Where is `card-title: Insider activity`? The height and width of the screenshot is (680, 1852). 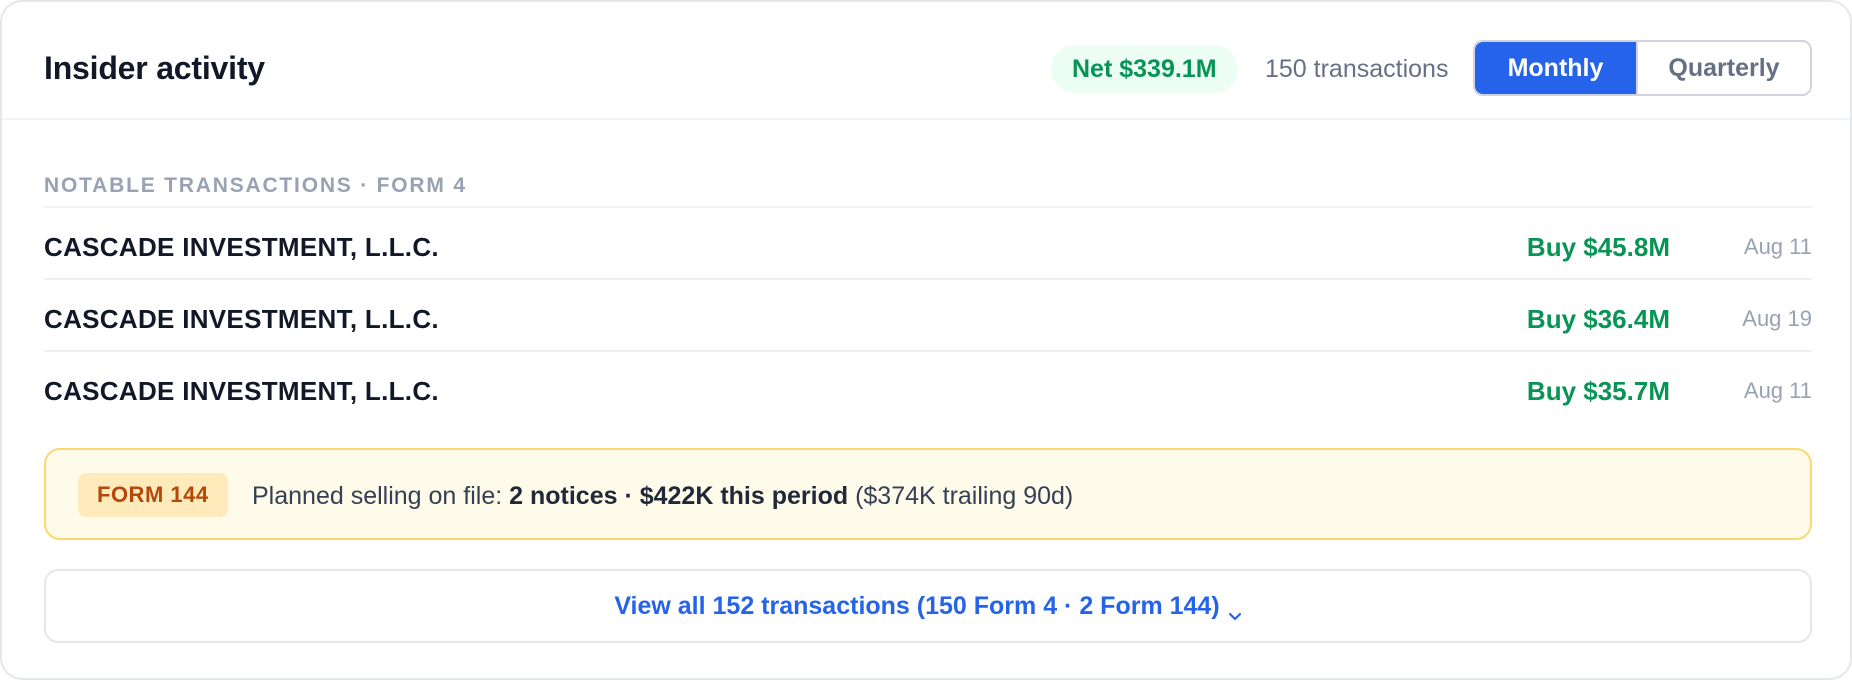
card-title: Insider activity is located at coordinates (154, 68).